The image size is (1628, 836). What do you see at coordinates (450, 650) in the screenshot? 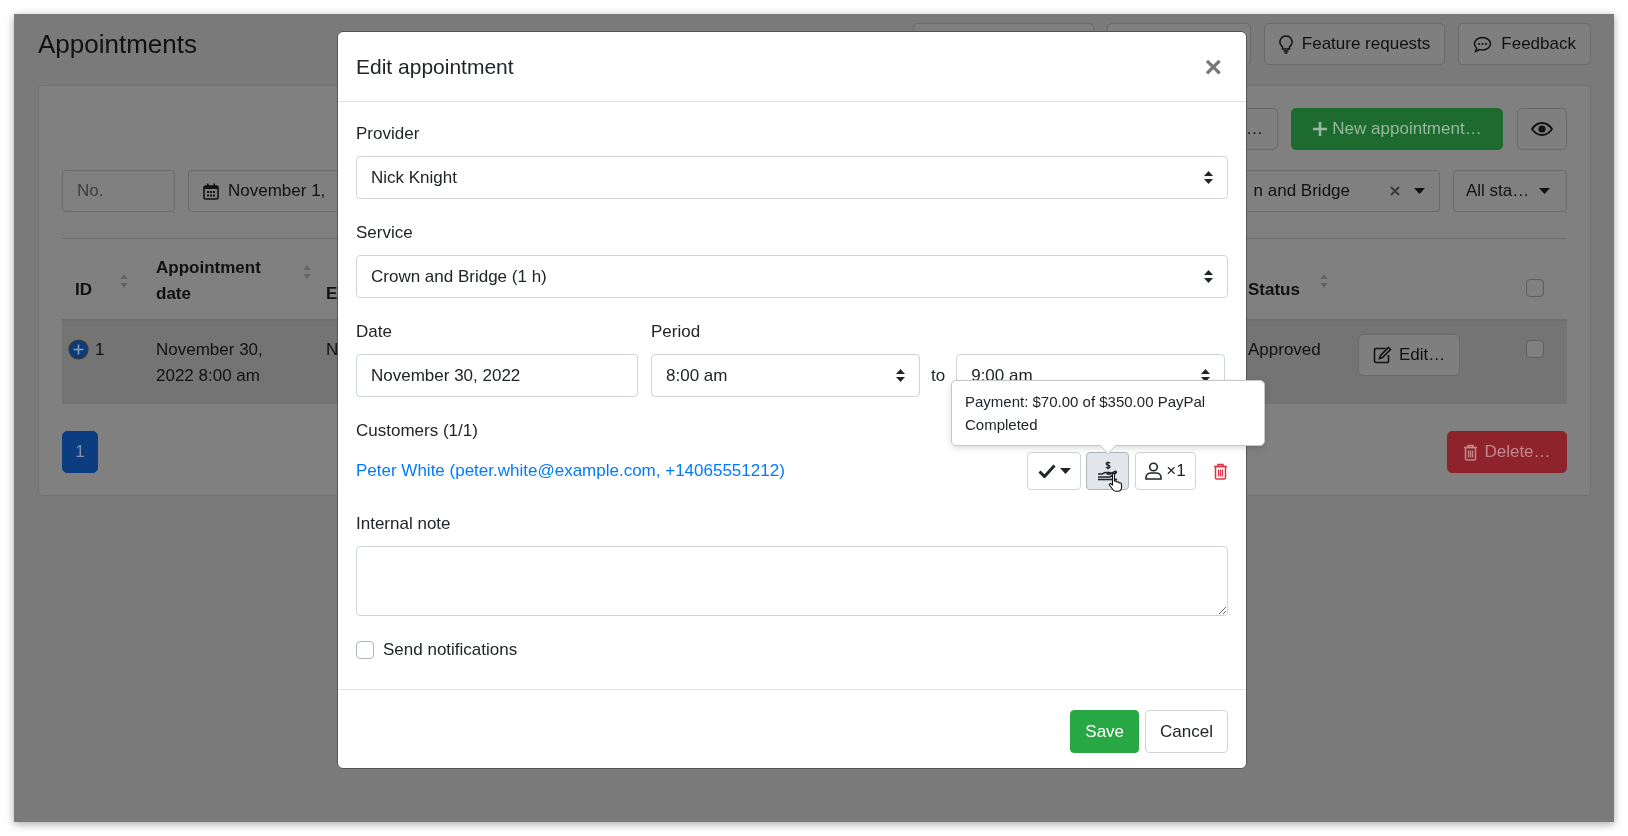
I see `checkbox-label: Send notifications` at bounding box center [450, 650].